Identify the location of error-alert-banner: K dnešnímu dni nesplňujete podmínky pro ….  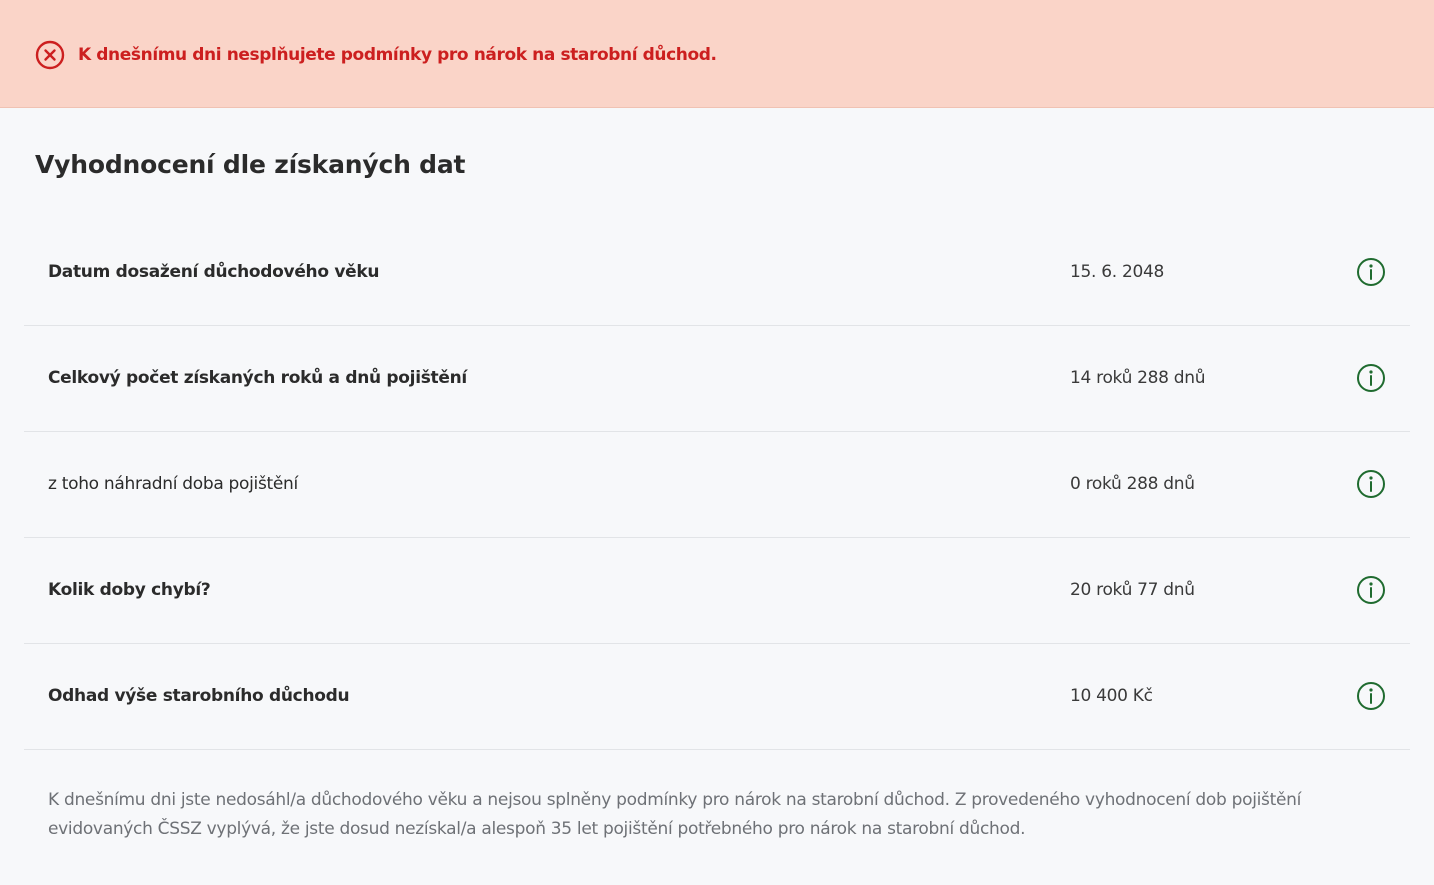
(717, 54).